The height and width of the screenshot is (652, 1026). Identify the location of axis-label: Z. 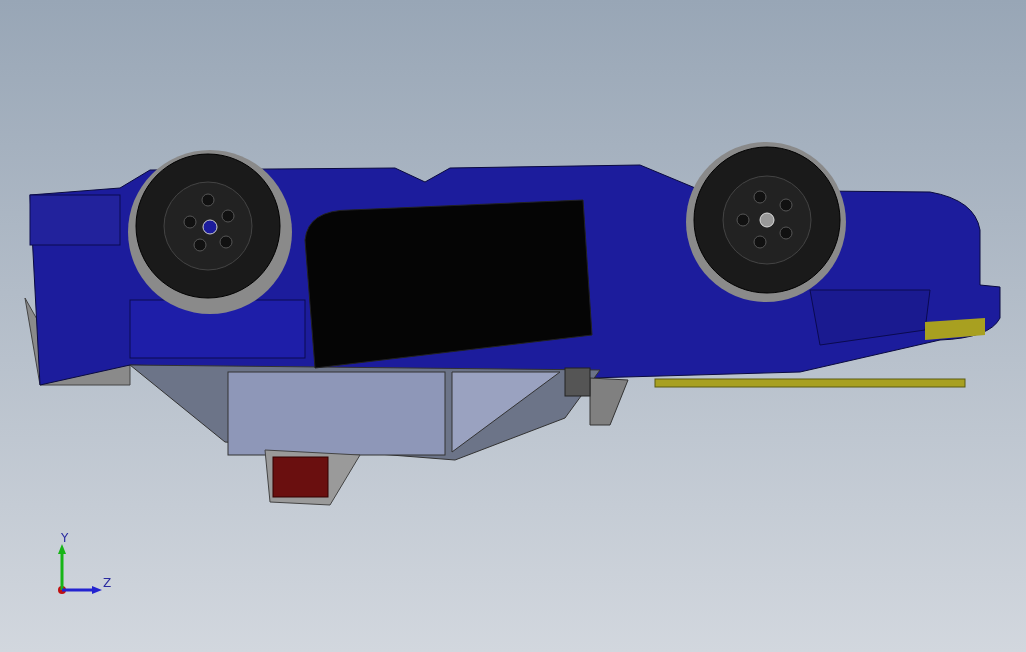
(107, 583).